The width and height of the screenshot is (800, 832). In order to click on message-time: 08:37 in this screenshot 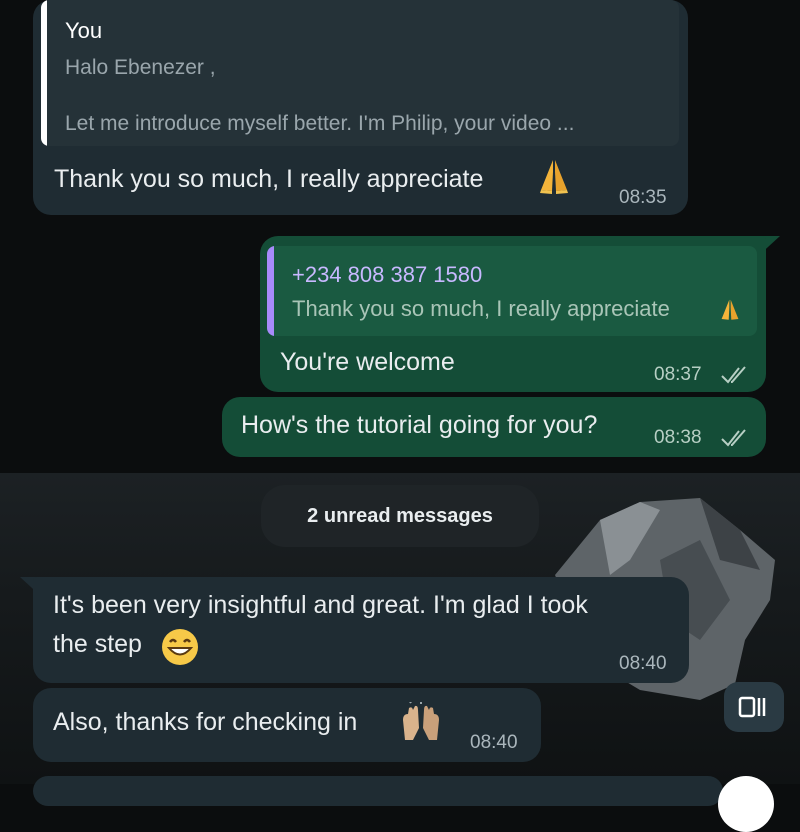, I will do `click(678, 374)`.